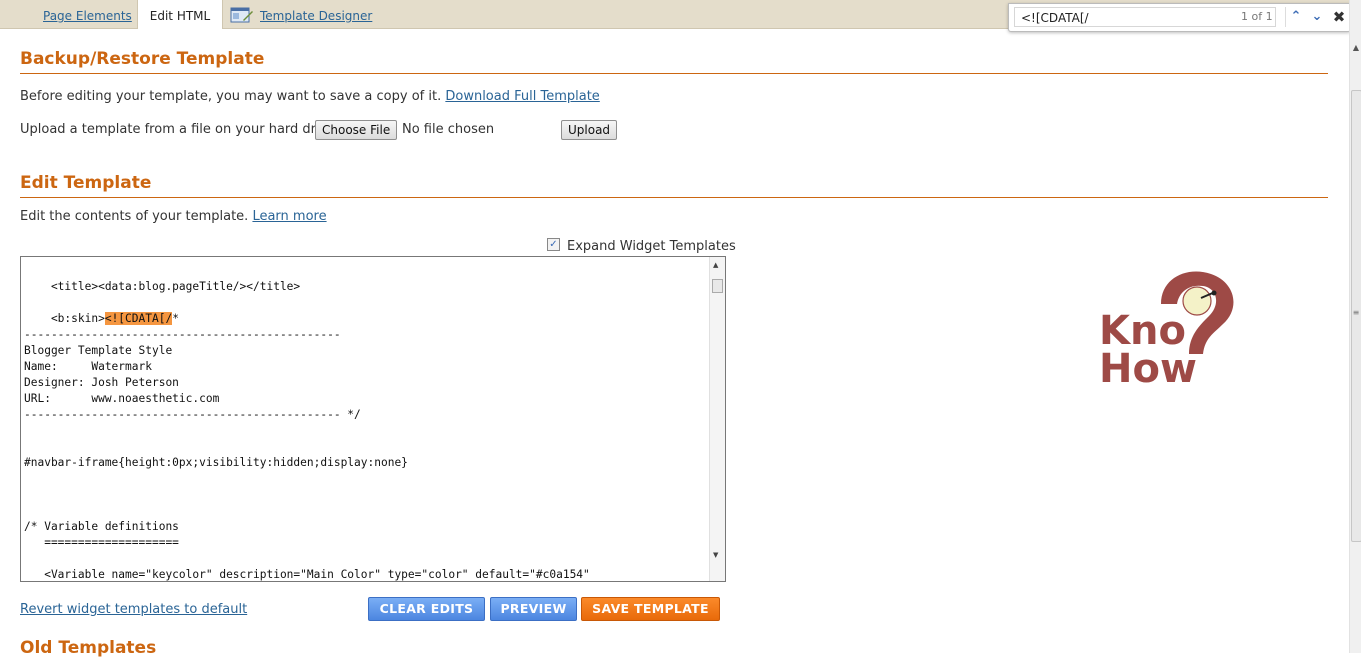  I want to click on learn-more-link: Learn more, so click(289, 216).